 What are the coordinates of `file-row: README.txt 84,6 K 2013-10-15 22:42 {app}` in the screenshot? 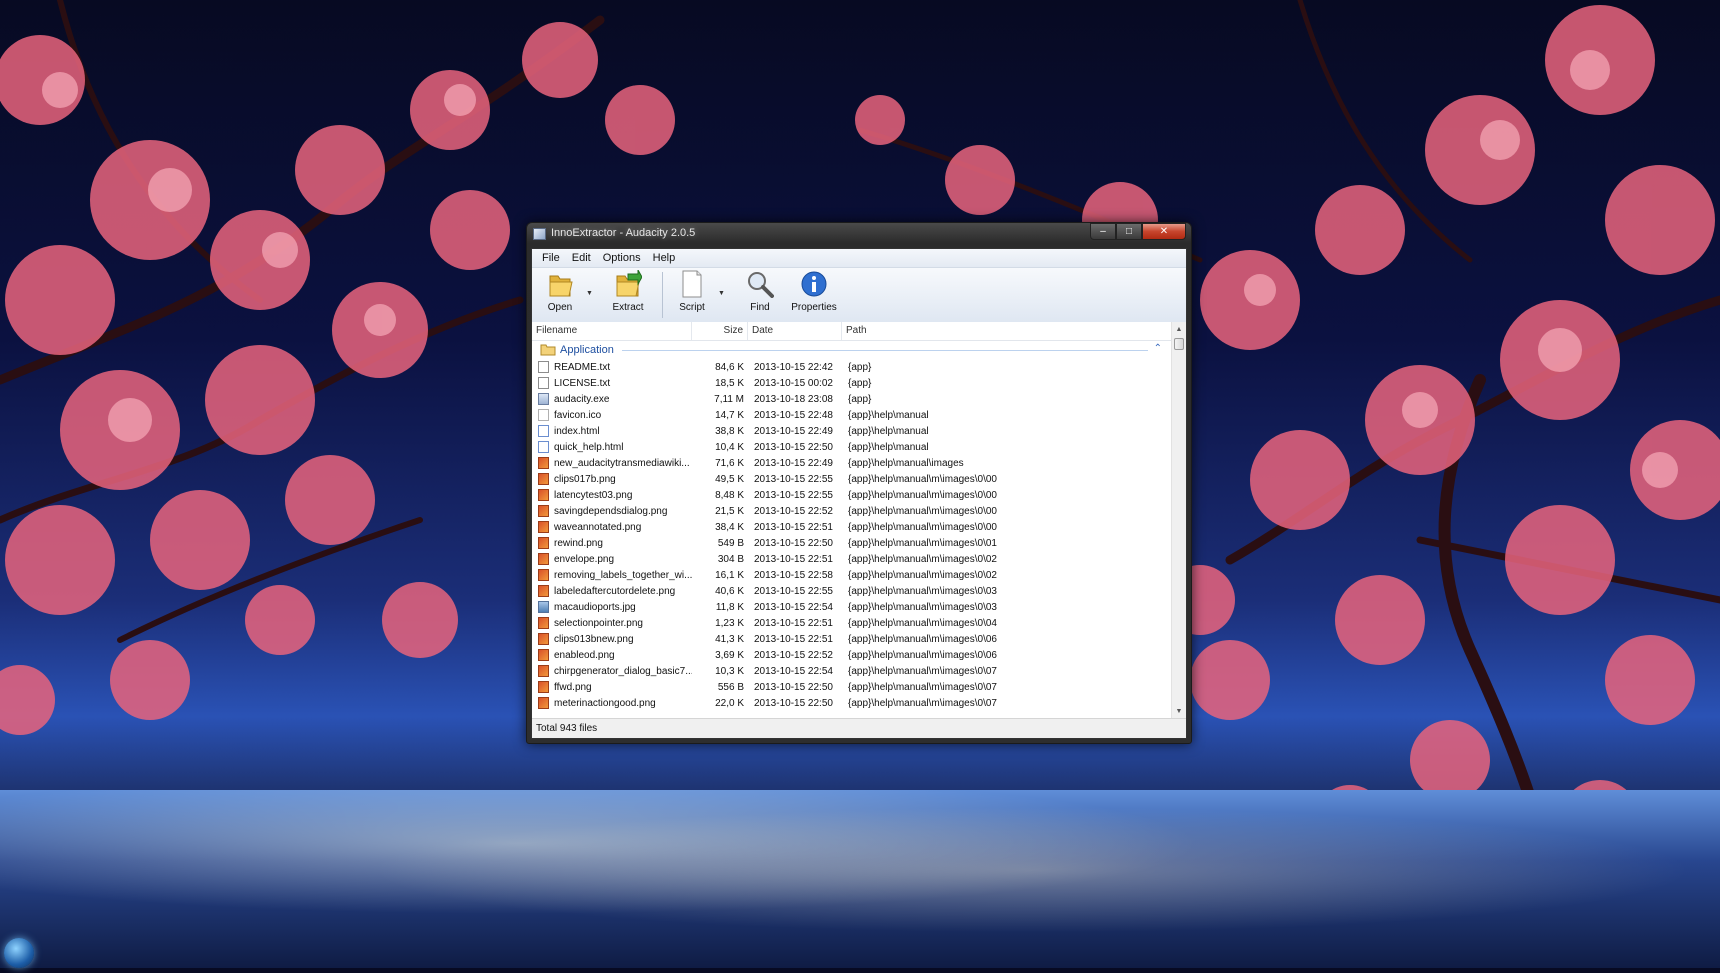 It's located at (852, 367).